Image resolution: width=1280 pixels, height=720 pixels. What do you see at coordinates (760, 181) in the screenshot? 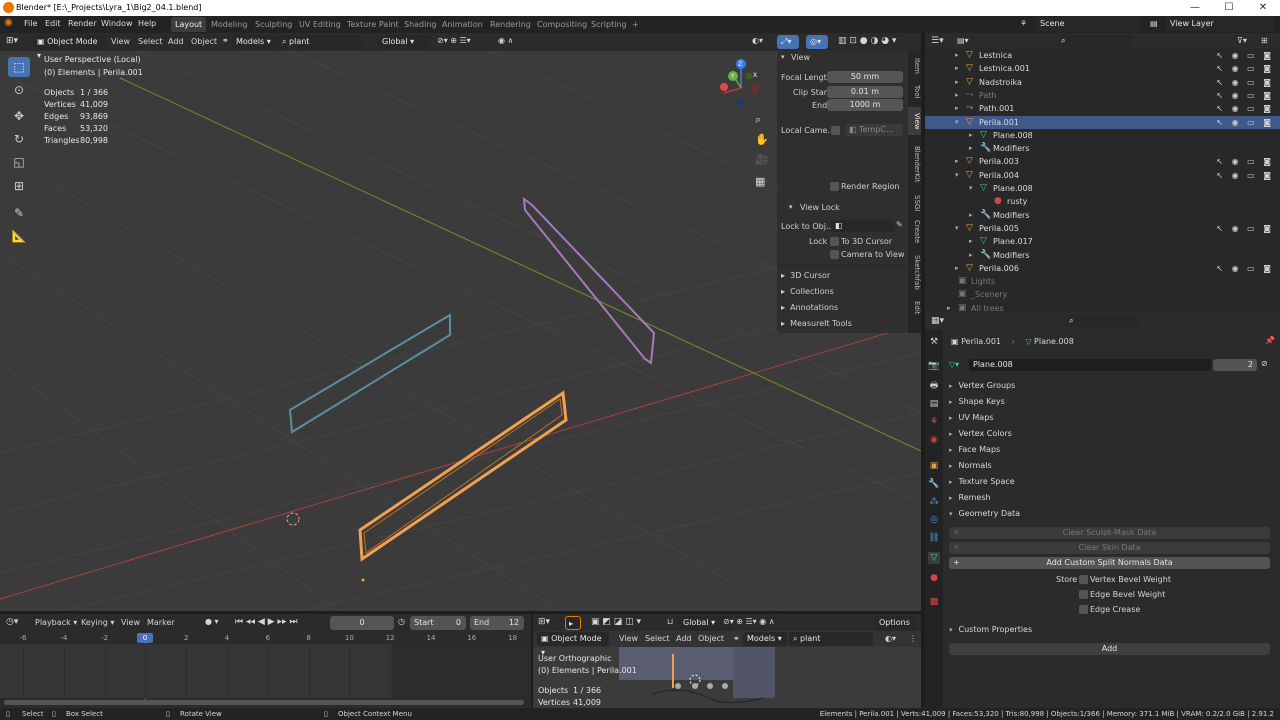
I see `ortho-grid-icon: ▦` at bounding box center [760, 181].